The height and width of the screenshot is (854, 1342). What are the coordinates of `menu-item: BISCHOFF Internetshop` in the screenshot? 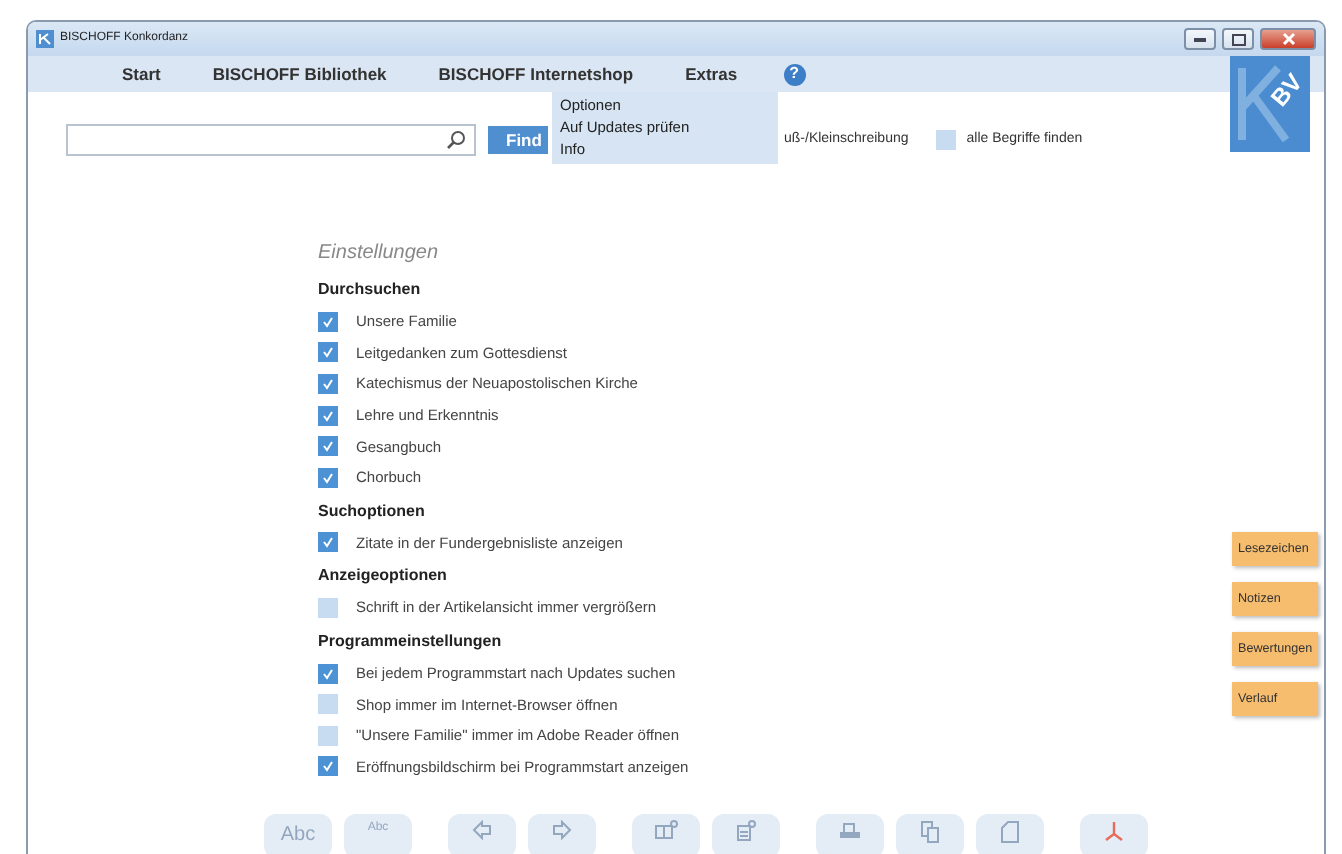 It's located at (536, 74).